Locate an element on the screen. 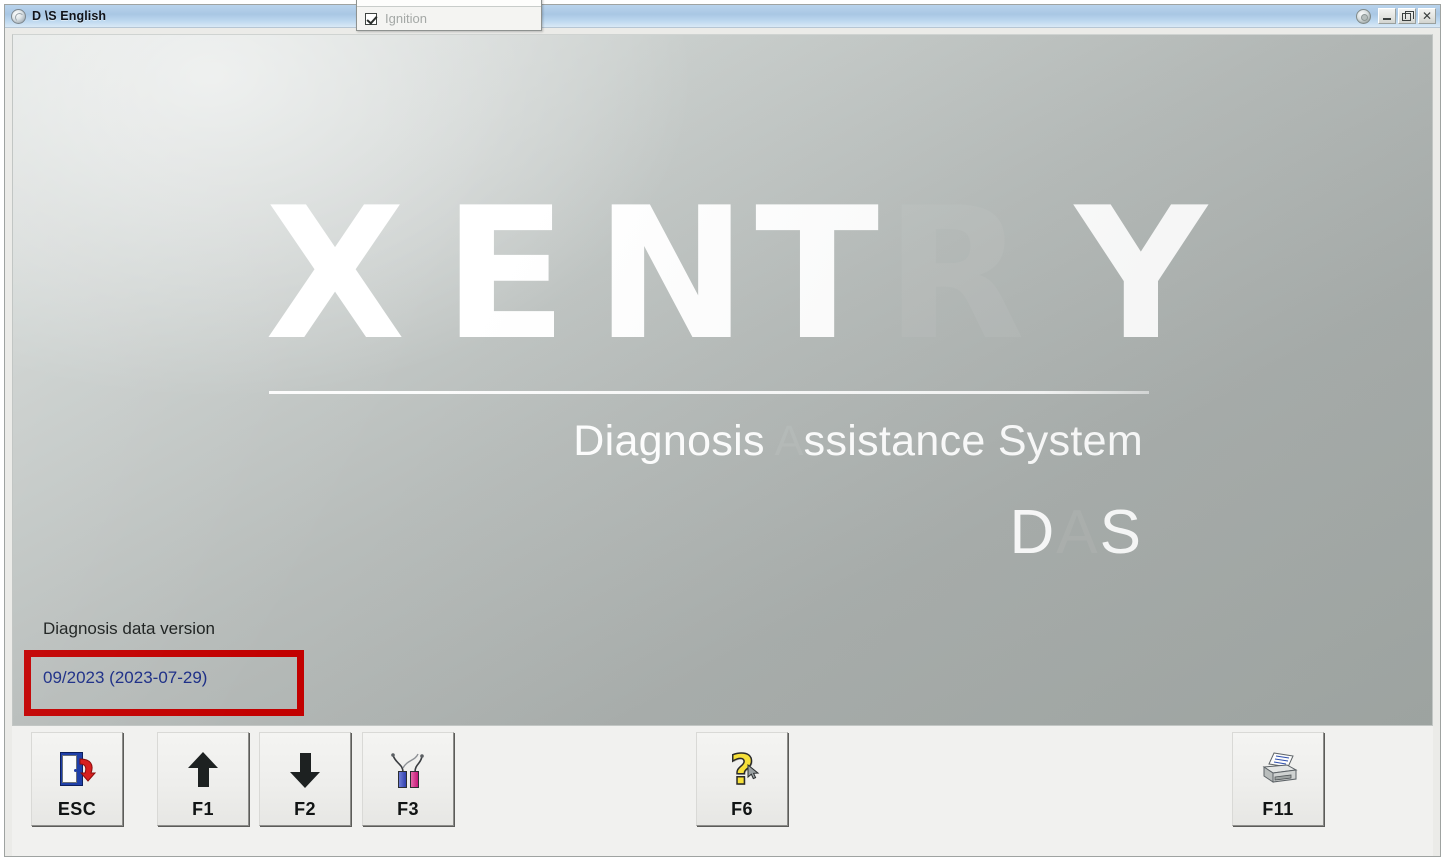  dropdown-partial-item is located at coordinates (449, 3).